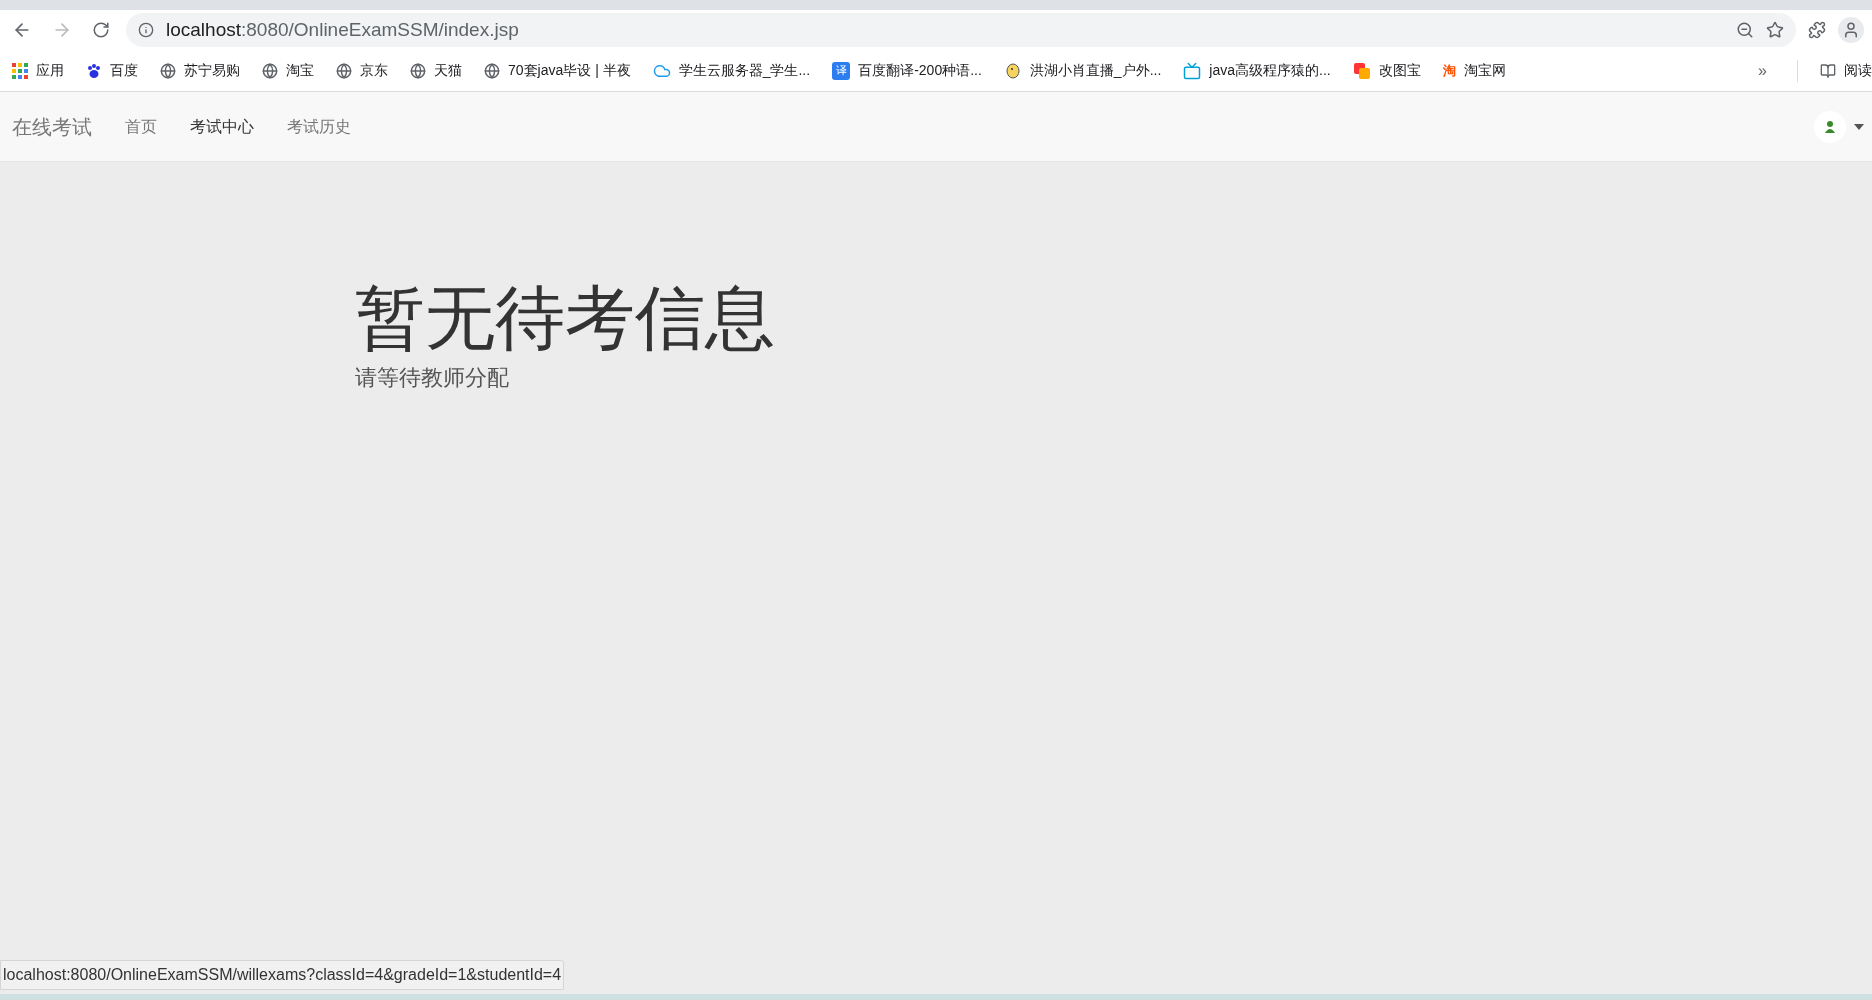  I want to click on reading-list-link: 阅读, so click(1858, 70).